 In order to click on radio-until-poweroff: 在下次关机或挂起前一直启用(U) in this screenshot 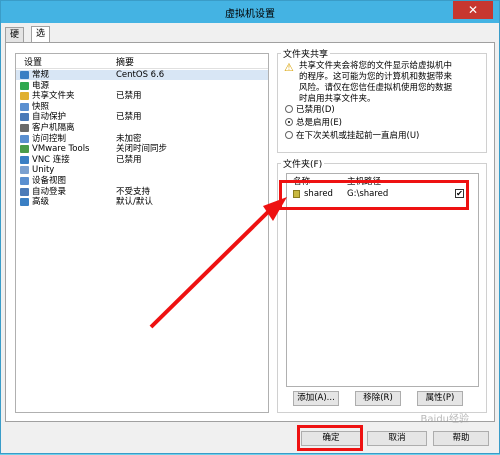, I will do `click(352, 136)`.